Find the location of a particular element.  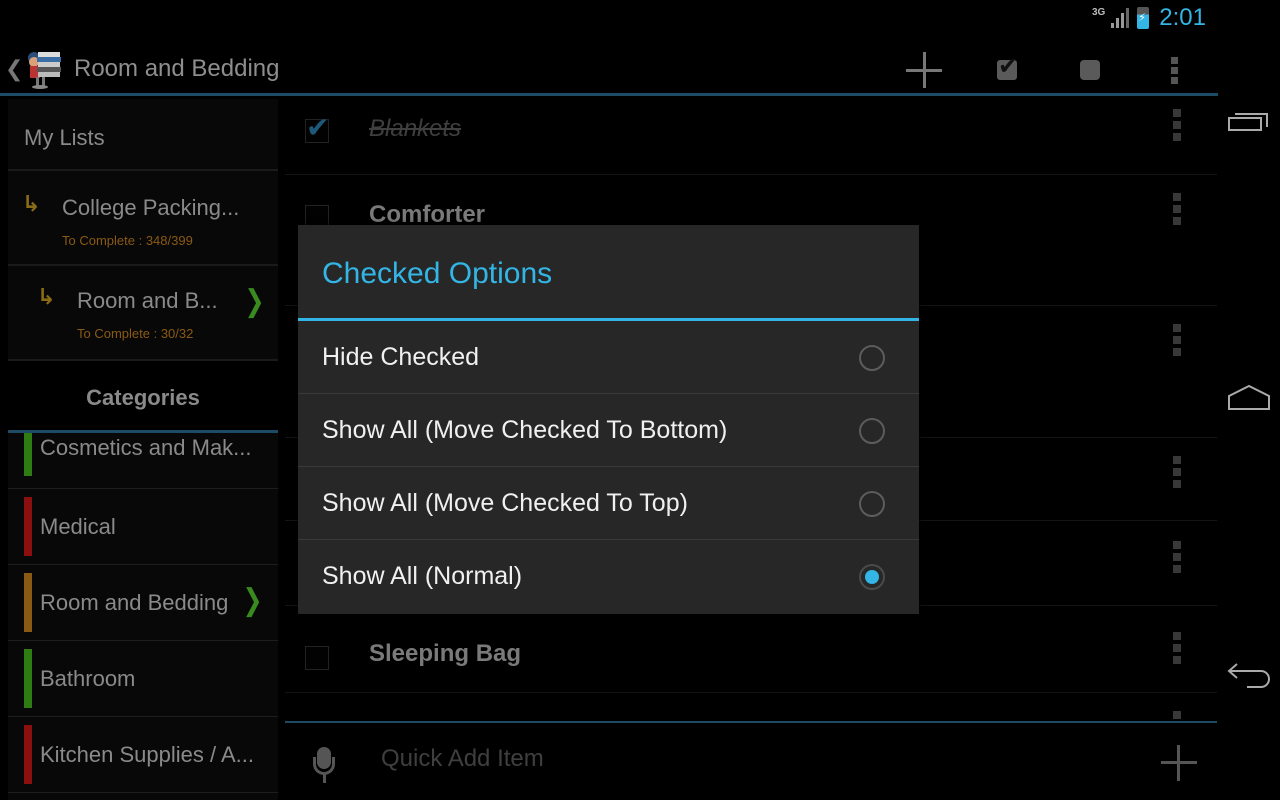

home-icon is located at coordinates (1249, 397).